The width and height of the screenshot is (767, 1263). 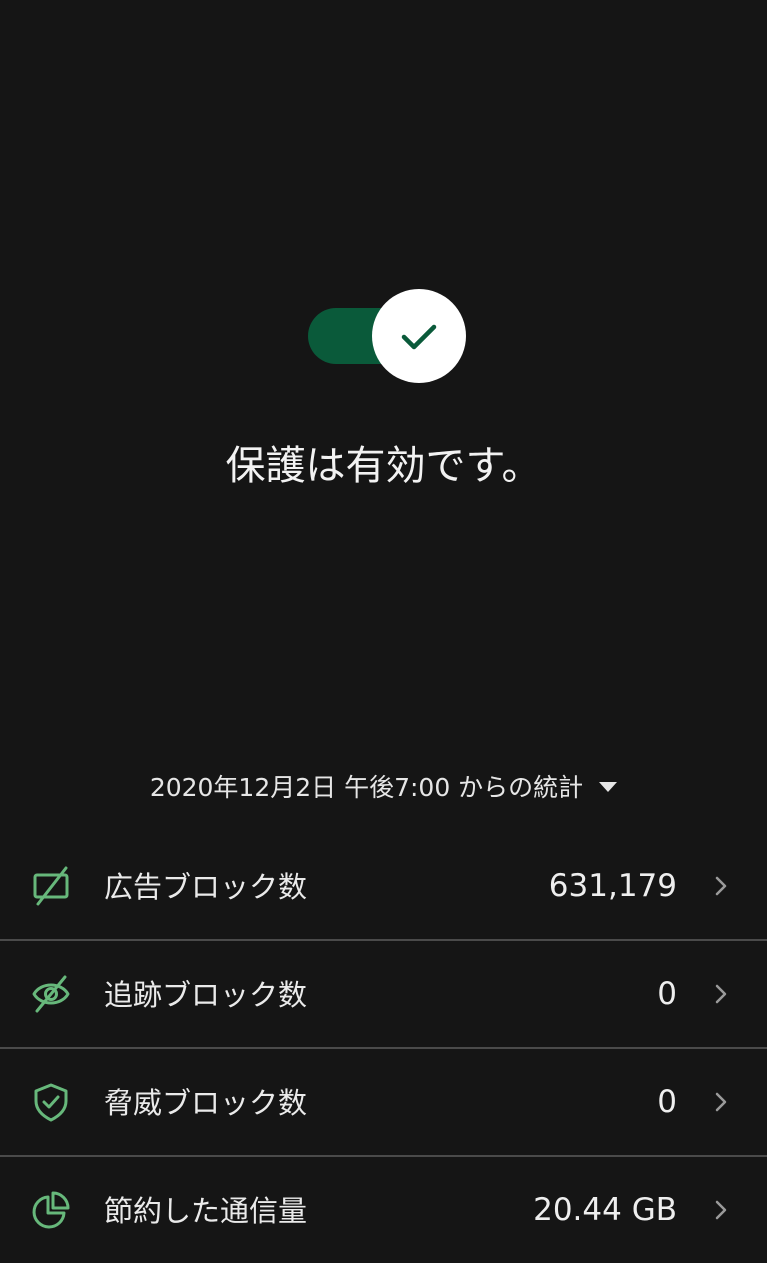 I want to click on ad-block-icon, so click(x=51, y=886).